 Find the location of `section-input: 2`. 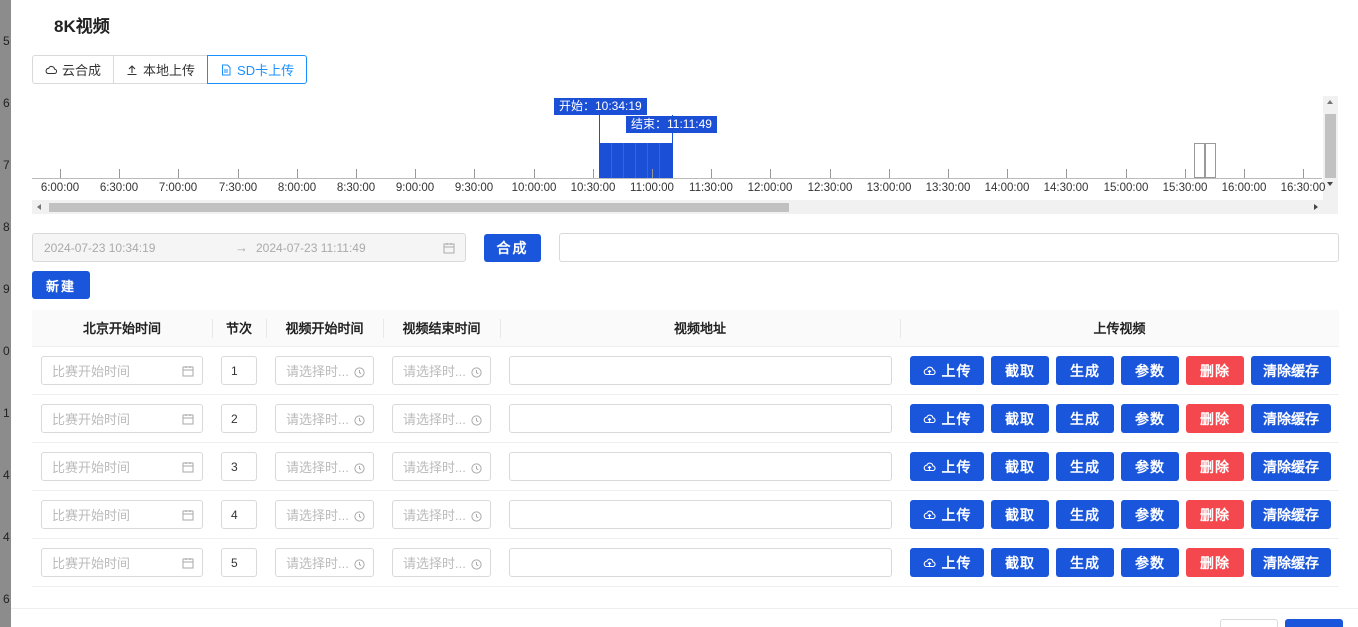

section-input: 2 is located at coordinates (239, 418).